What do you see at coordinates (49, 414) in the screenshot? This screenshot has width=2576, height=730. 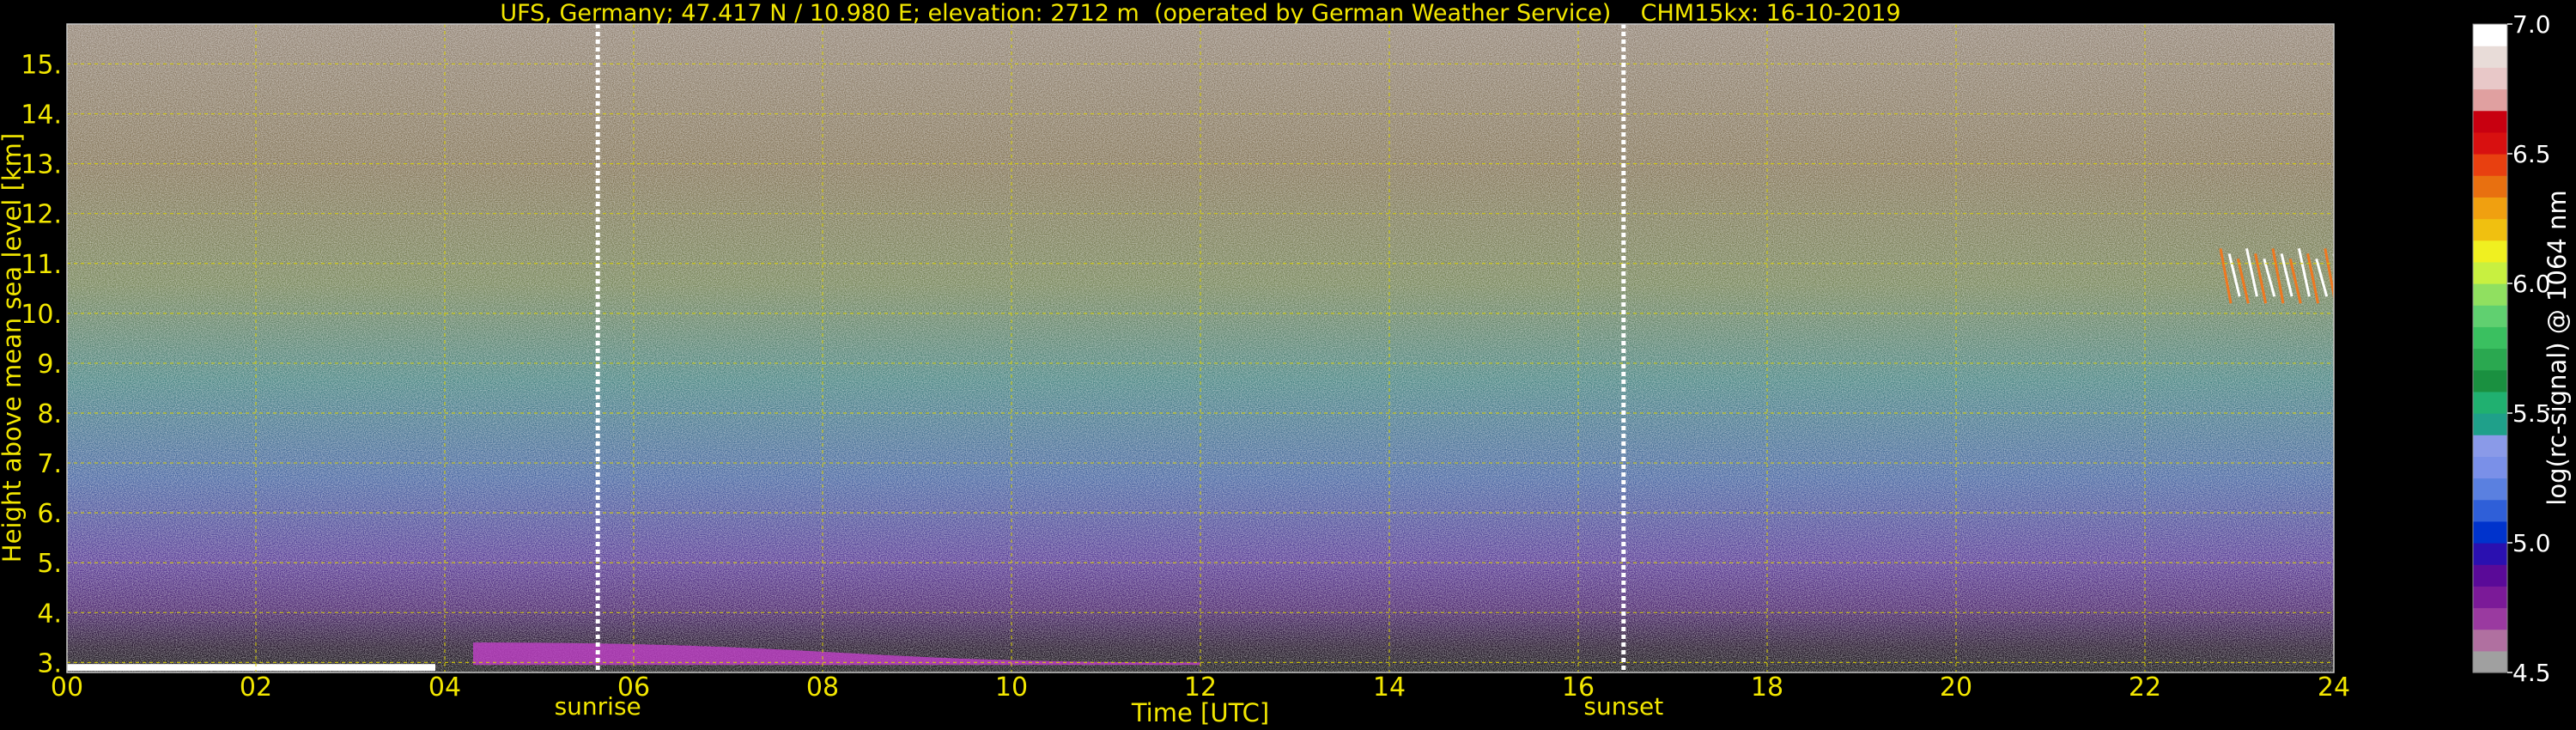 I see `y-tick-label: 8.` at bounding box center [49, 414].